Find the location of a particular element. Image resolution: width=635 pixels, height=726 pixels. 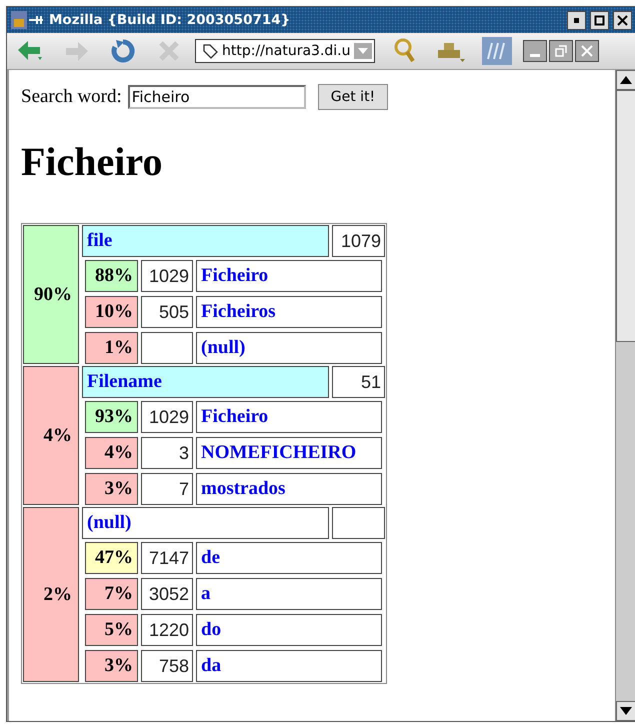

percent-cell: 5% is located at coordinates (111, 630).